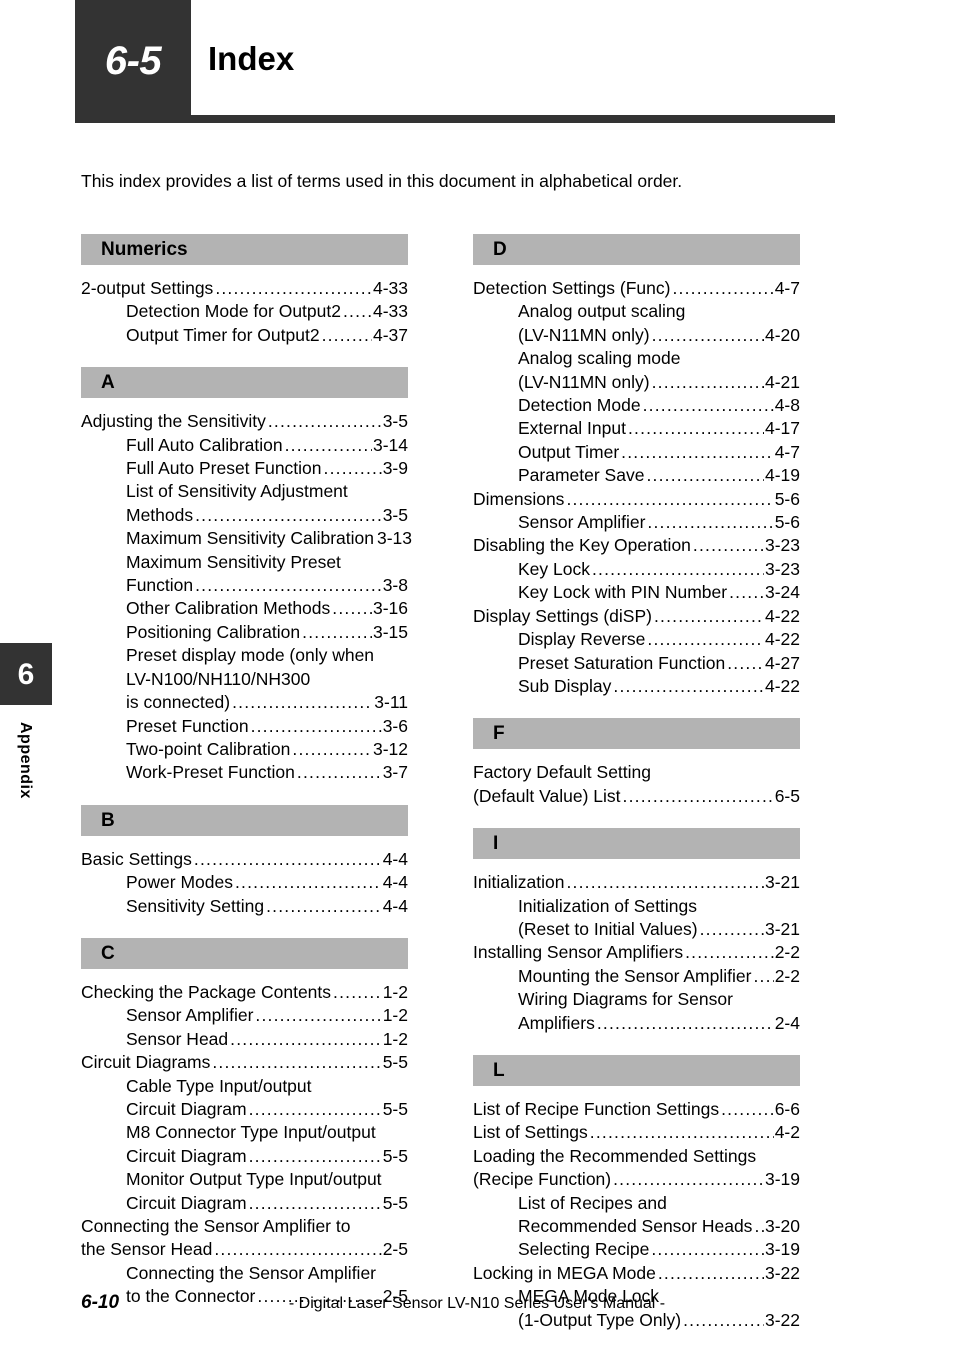 The image size is (954, 1352). Describe the element at coordinates (782, 381) in the screenshot. I see `index-entry-page-number: 4-21` at that location.